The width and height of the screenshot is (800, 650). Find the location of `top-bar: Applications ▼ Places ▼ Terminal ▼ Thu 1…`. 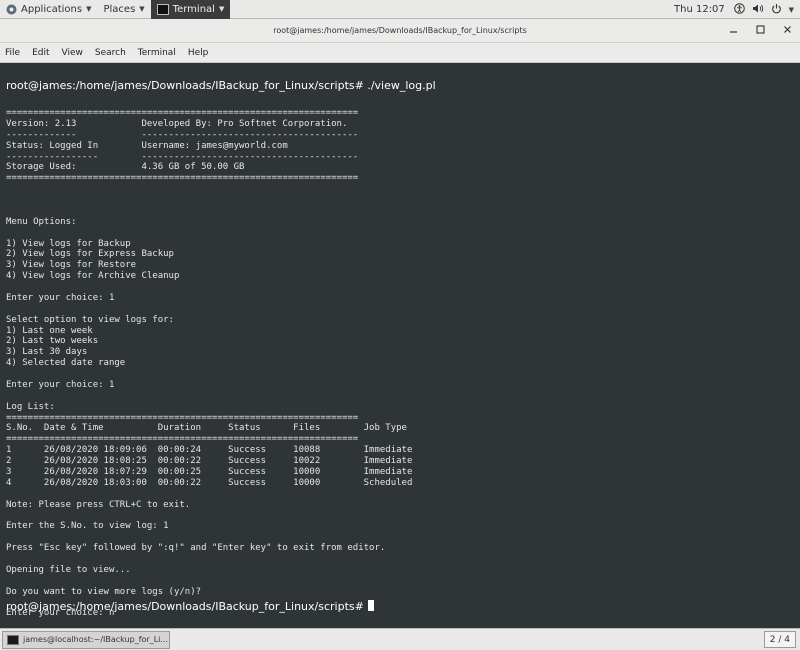

top-bar: Applications ▼ Places ▼ Terminal ▼ Thu 1… is located at coordinates (400, 9).